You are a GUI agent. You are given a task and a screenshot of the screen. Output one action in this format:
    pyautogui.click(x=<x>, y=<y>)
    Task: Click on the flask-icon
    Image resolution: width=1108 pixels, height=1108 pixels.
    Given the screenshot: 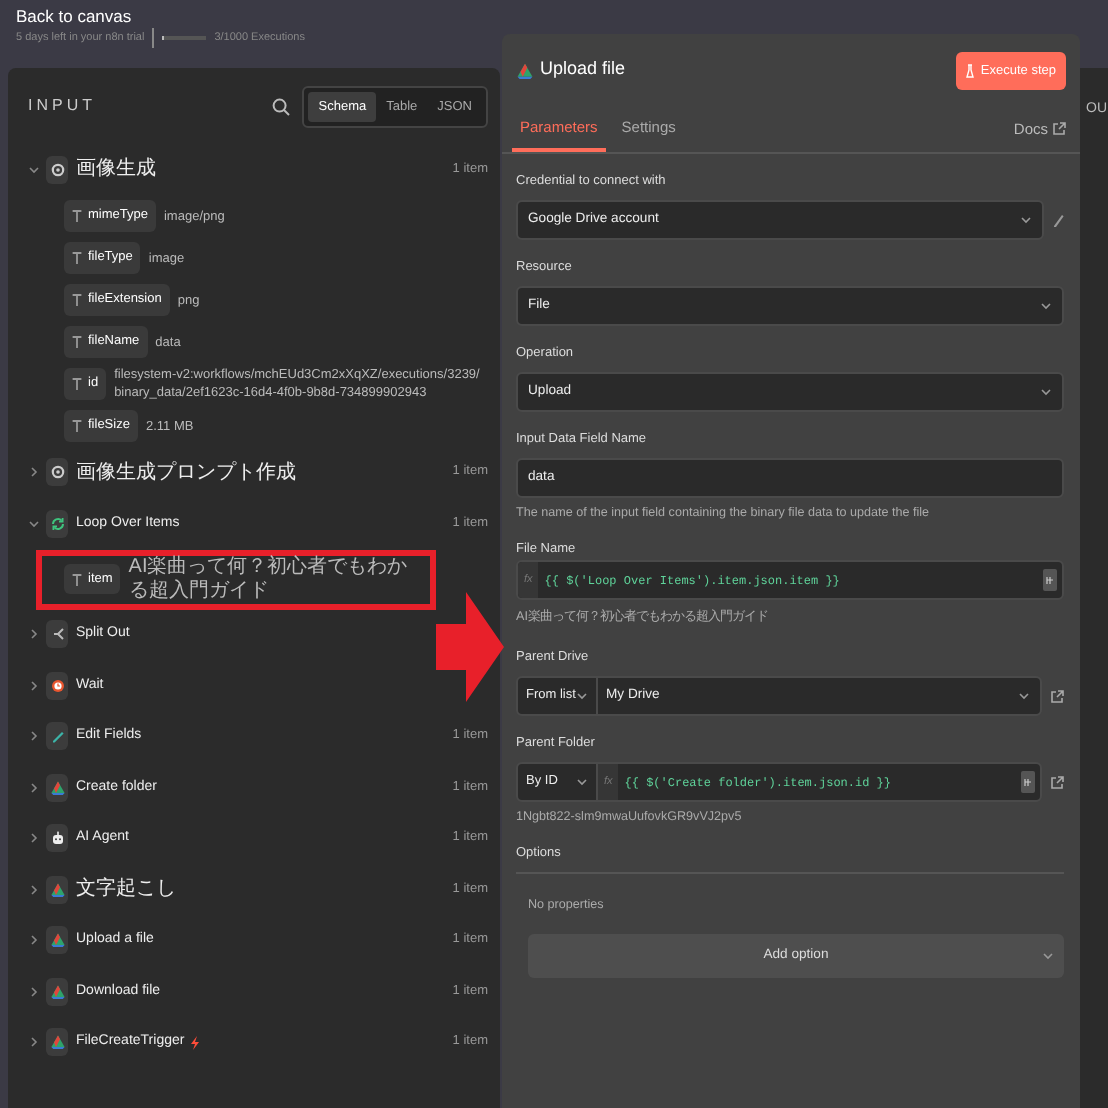 What is the action you would take?
    pyautogui.click(x=970, y=70)
    